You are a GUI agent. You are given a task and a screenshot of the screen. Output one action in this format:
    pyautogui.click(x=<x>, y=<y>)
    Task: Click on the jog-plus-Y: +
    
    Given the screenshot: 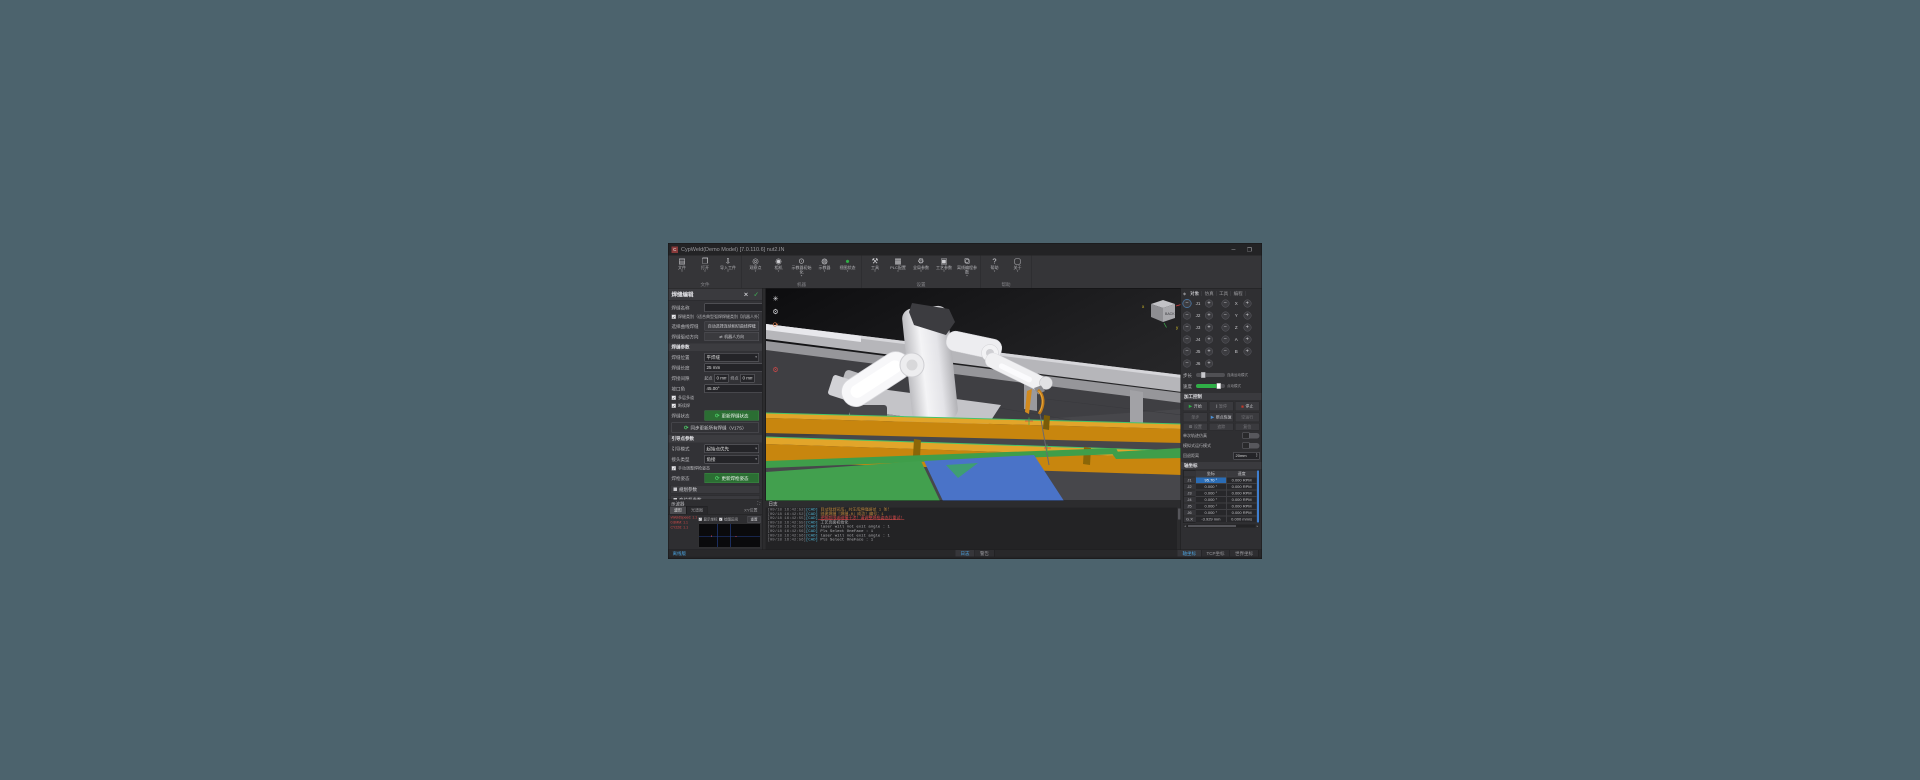 What is the action you would take?
    pyautogui.click(x=1247, y=315)
    